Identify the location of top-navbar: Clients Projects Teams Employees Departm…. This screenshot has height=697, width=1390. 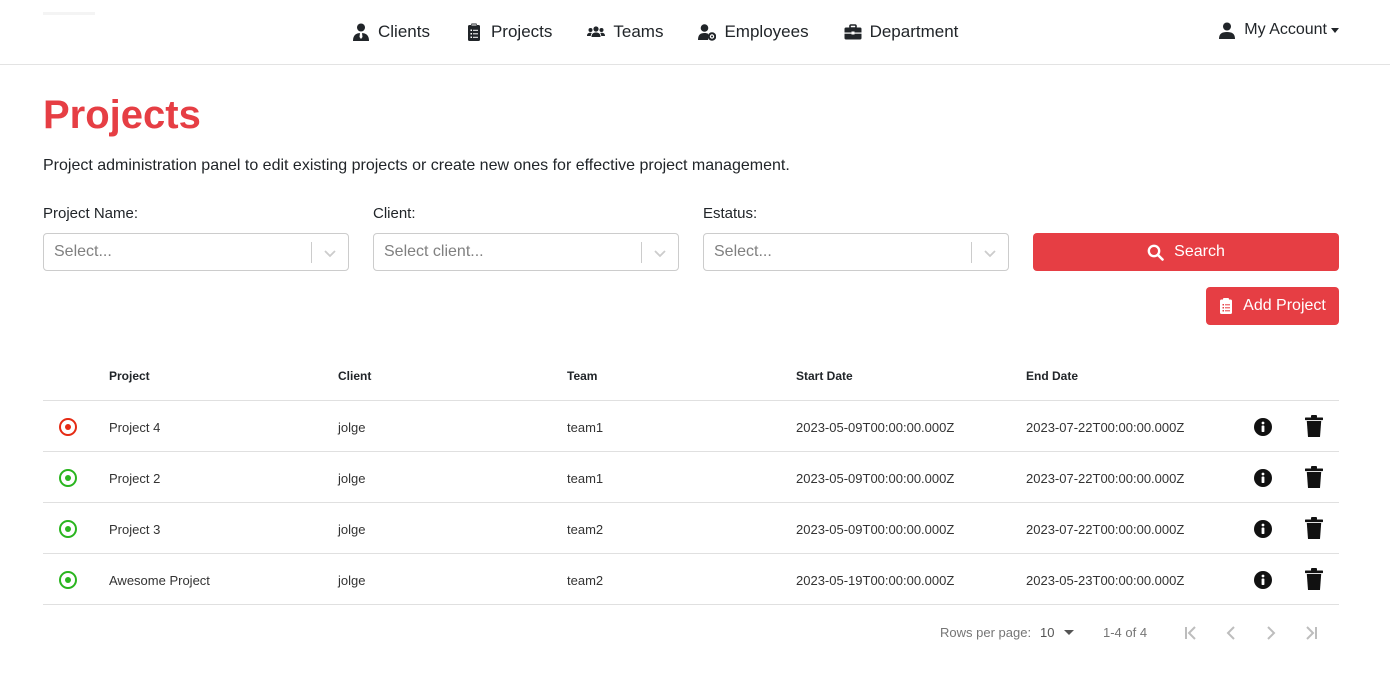
(695, 32).